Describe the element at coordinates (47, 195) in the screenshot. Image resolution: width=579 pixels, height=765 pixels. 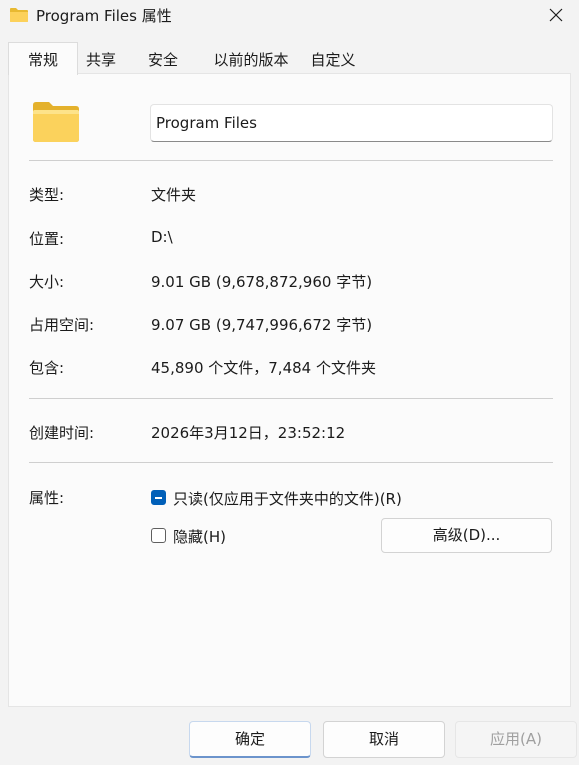
I see `type-label: 类型:` at that location.